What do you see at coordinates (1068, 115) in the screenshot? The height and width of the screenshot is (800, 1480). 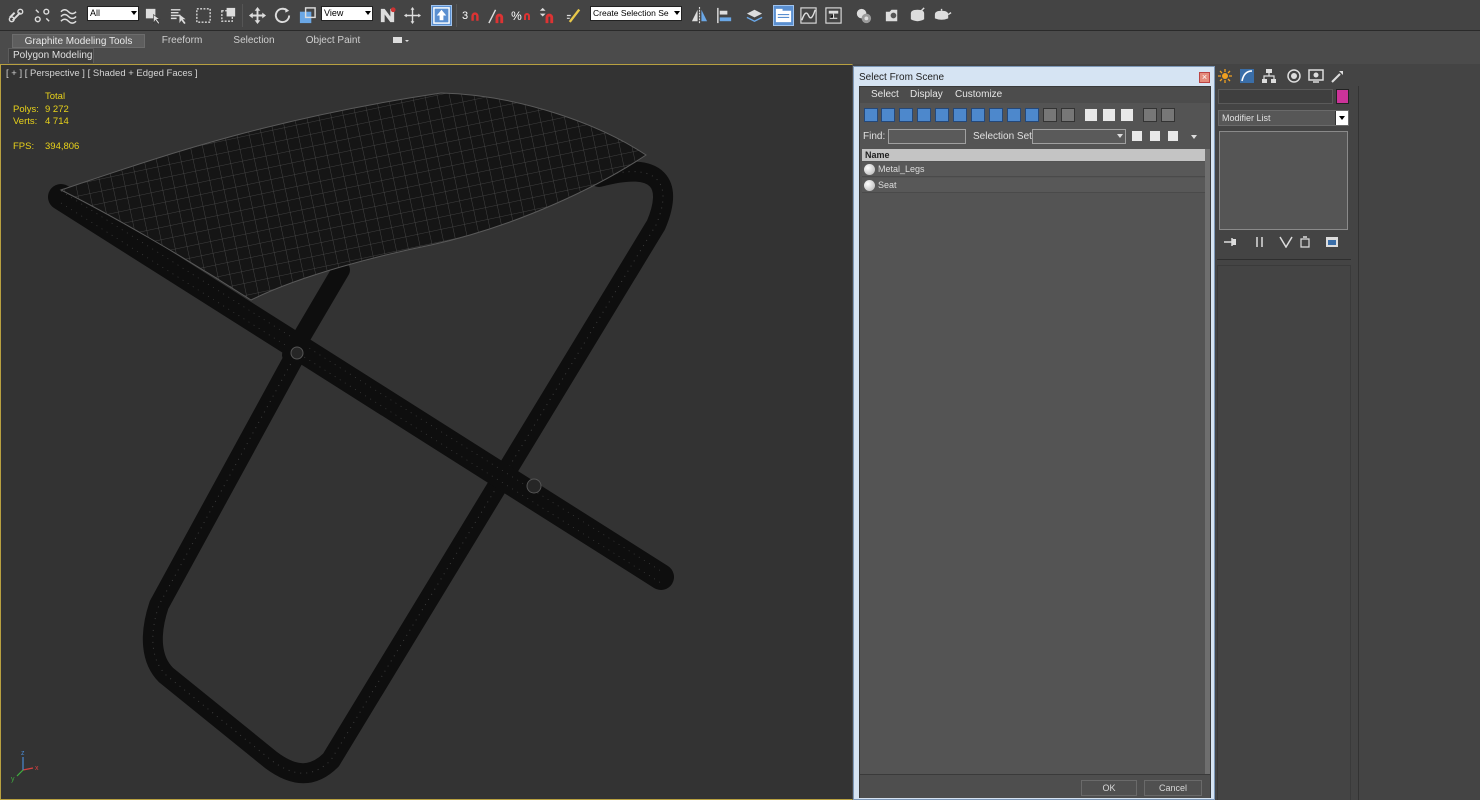 I see `display-hidden-icon` at bounding box center [1068, 115].